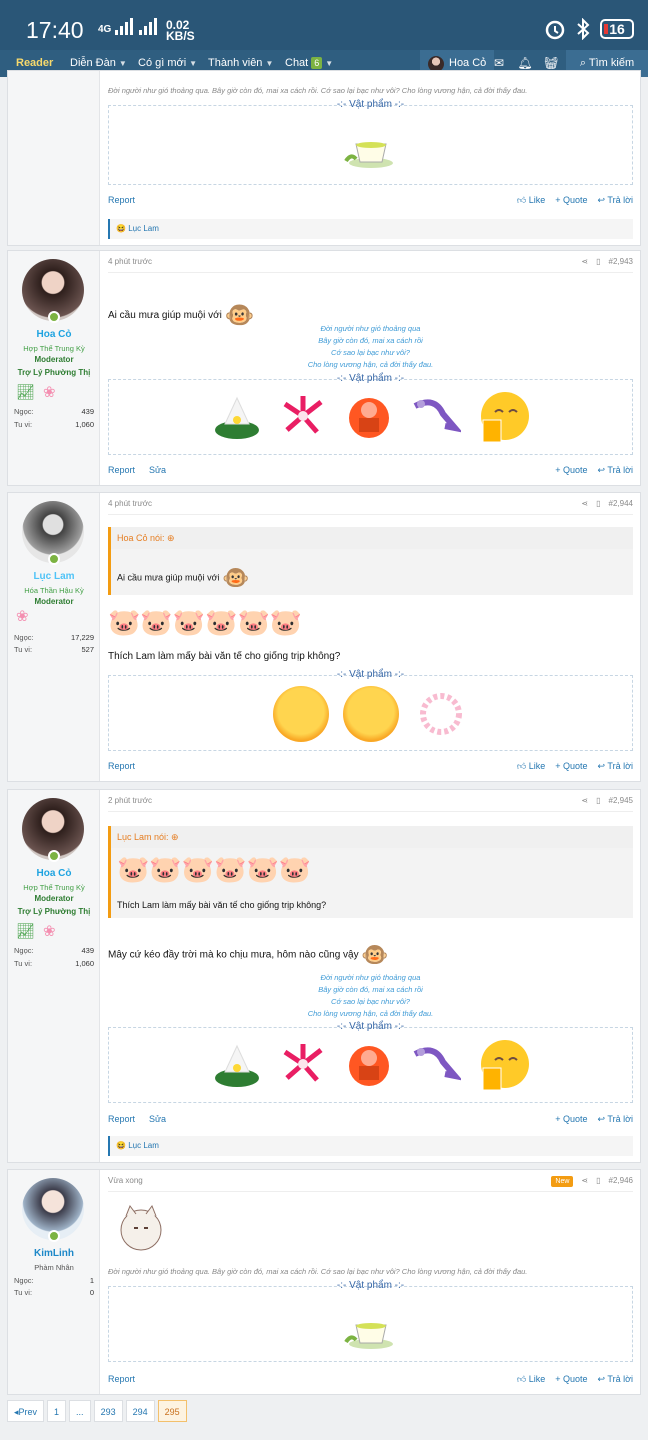  I want to click on page-293: 293, so click(108, 1411).